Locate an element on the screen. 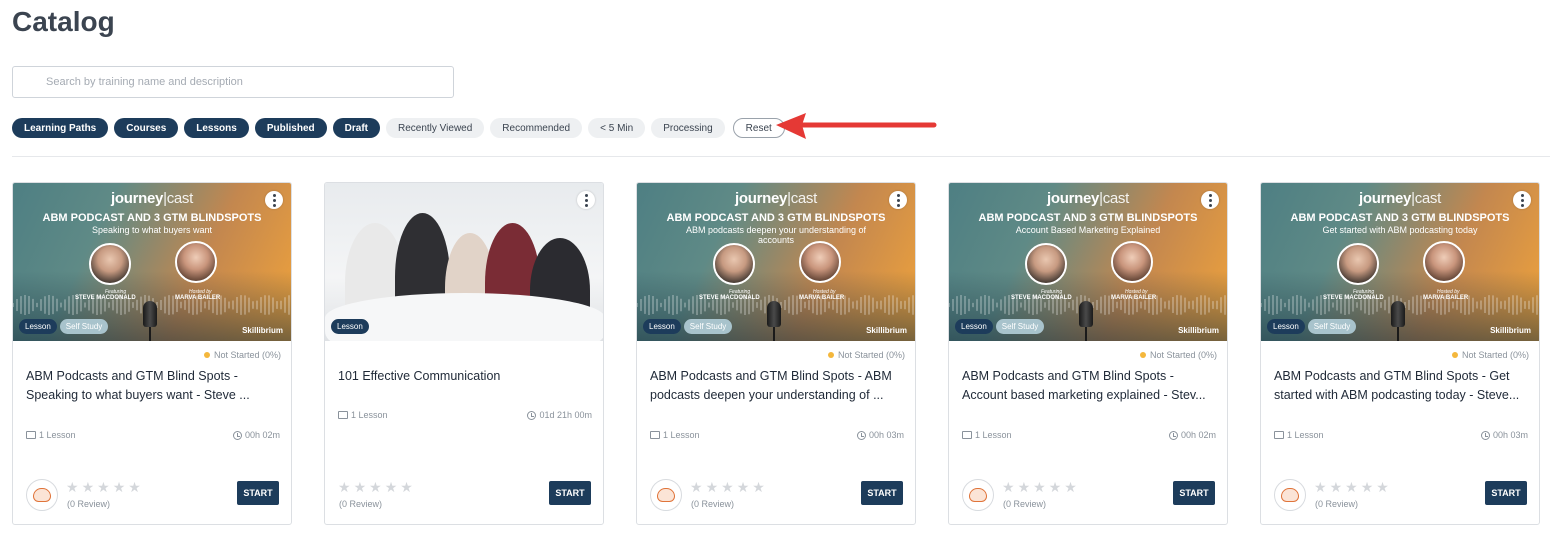  type-badge: Lesson is located at coordinates (974, 326).